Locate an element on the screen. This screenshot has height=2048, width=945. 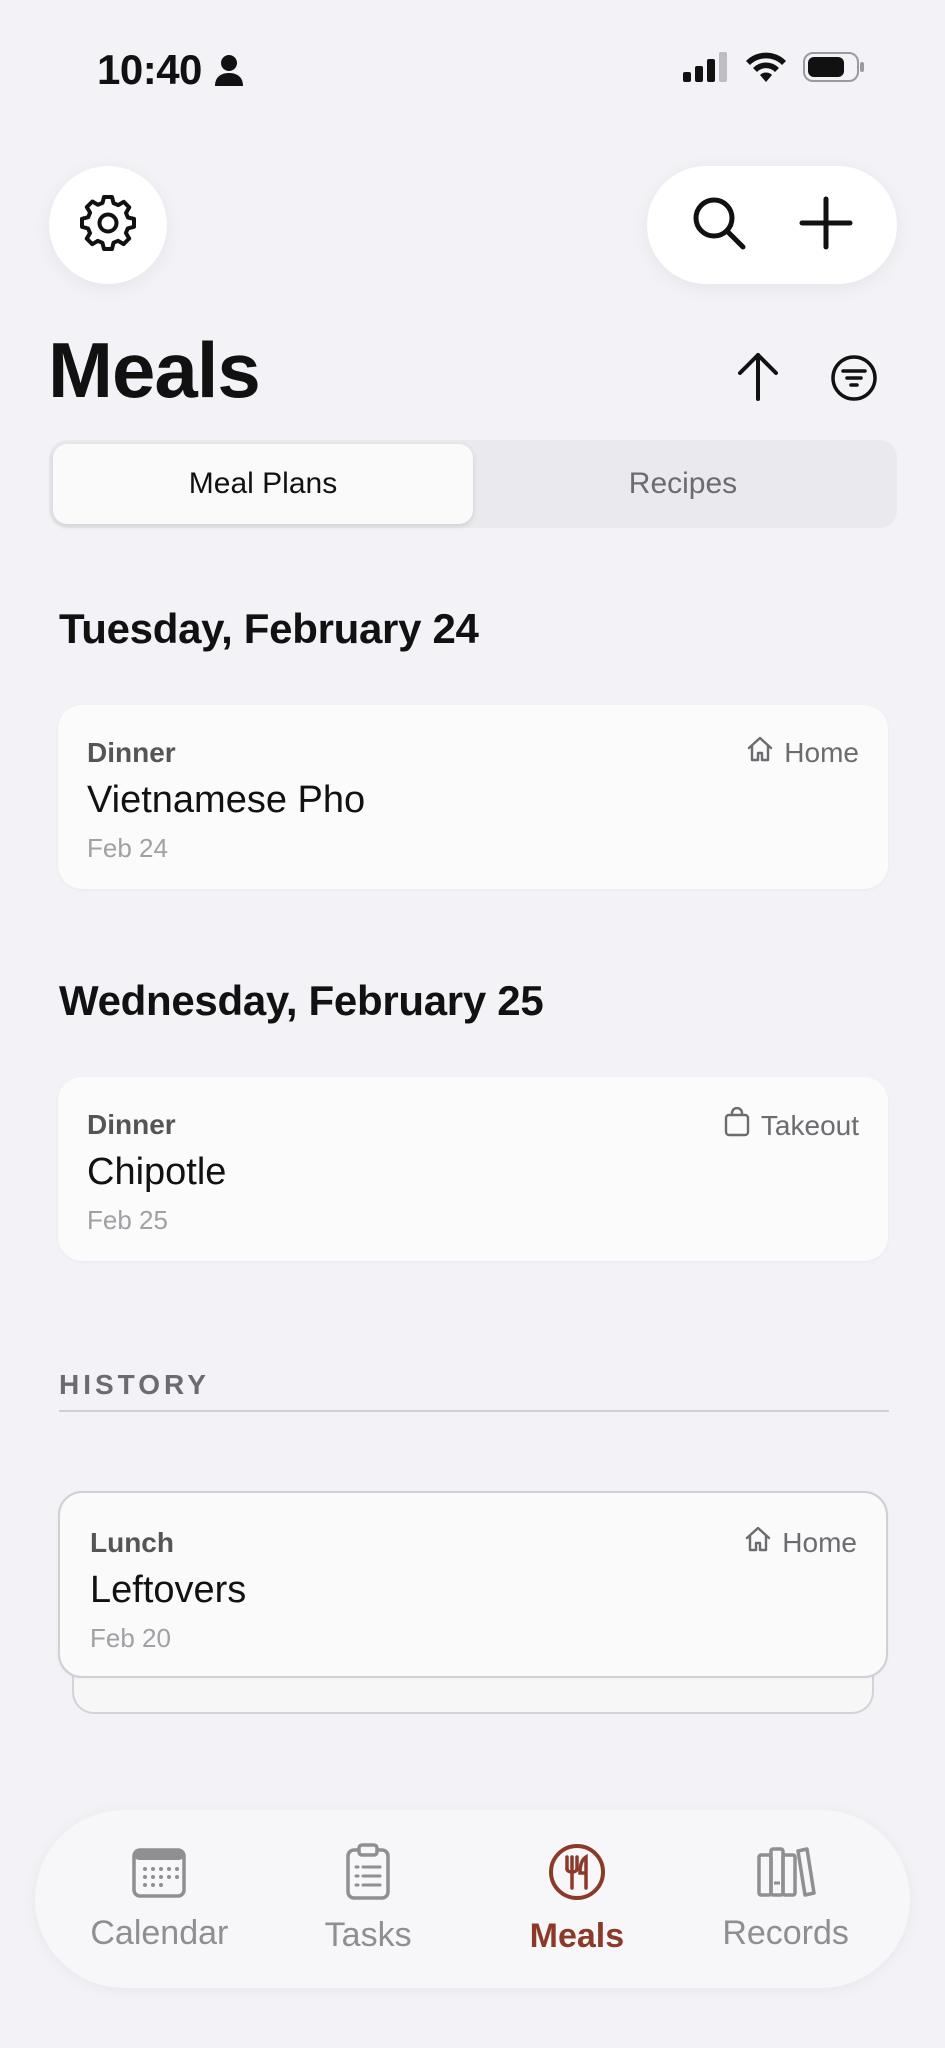
tab-tasks: Tasks is located at coordinates (368, 1899).